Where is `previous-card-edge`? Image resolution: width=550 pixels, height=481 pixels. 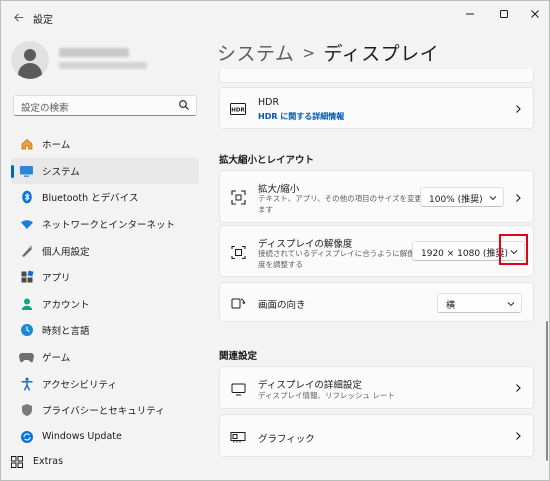
previous-card-edge is located at coordinates (376, 76).